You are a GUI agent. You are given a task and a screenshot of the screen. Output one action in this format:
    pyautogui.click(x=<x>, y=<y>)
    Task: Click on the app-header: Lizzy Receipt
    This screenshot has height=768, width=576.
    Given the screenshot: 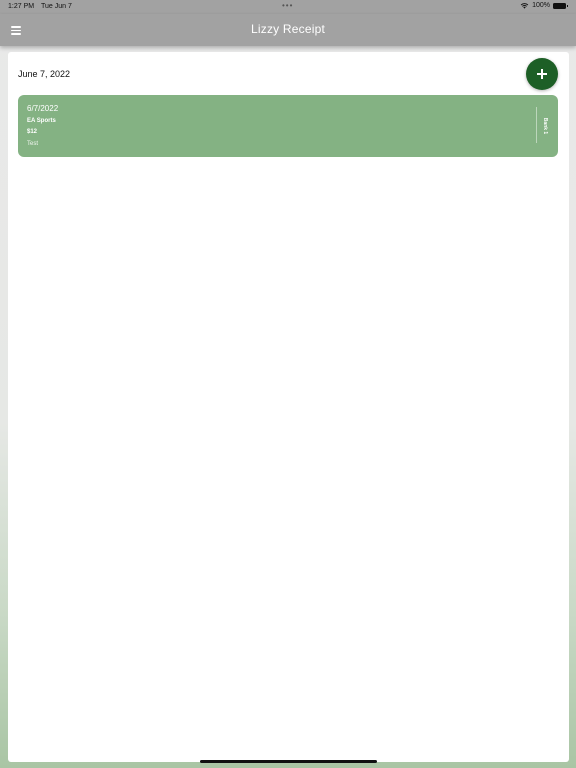 What is the action you would take?
    pyautogui.click(x=288, y=30)
    